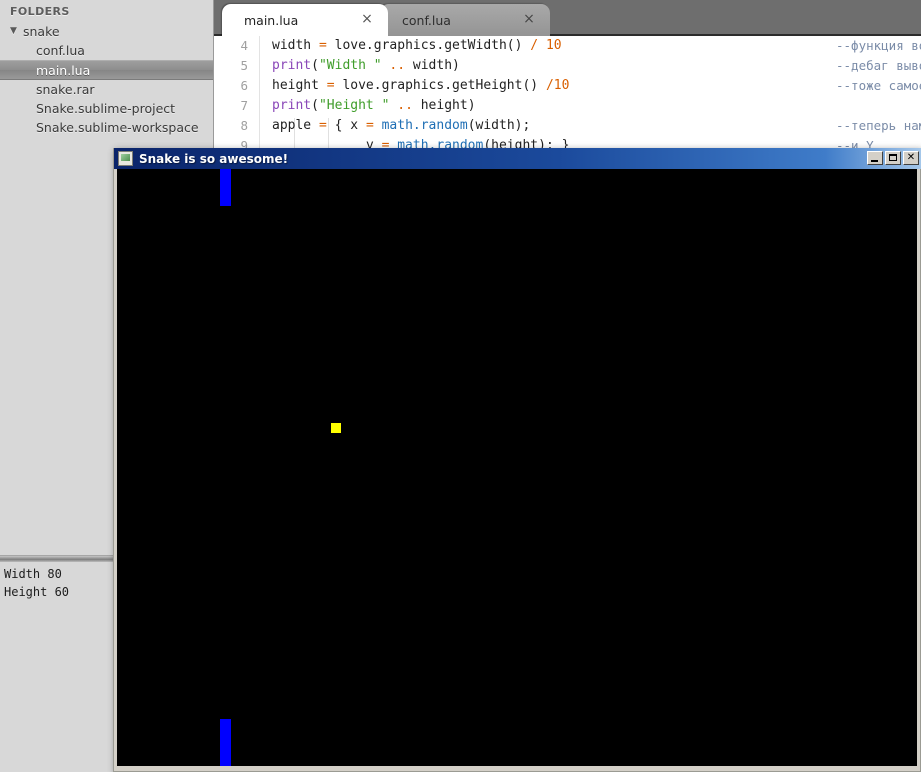  Describe the element at coordinates (336, 428) in the screenshot. I see `apple` at that location.